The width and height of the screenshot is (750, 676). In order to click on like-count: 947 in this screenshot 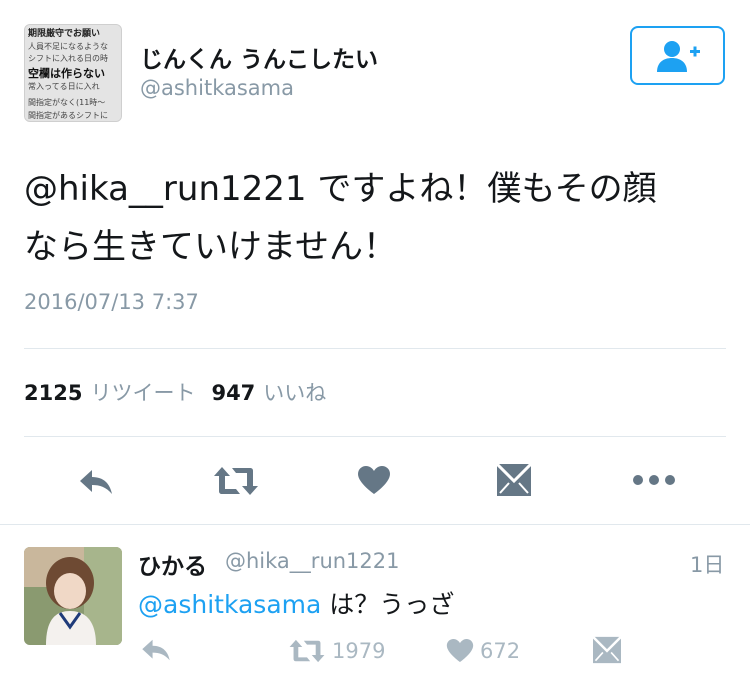, I will do `click(233, 393)`.